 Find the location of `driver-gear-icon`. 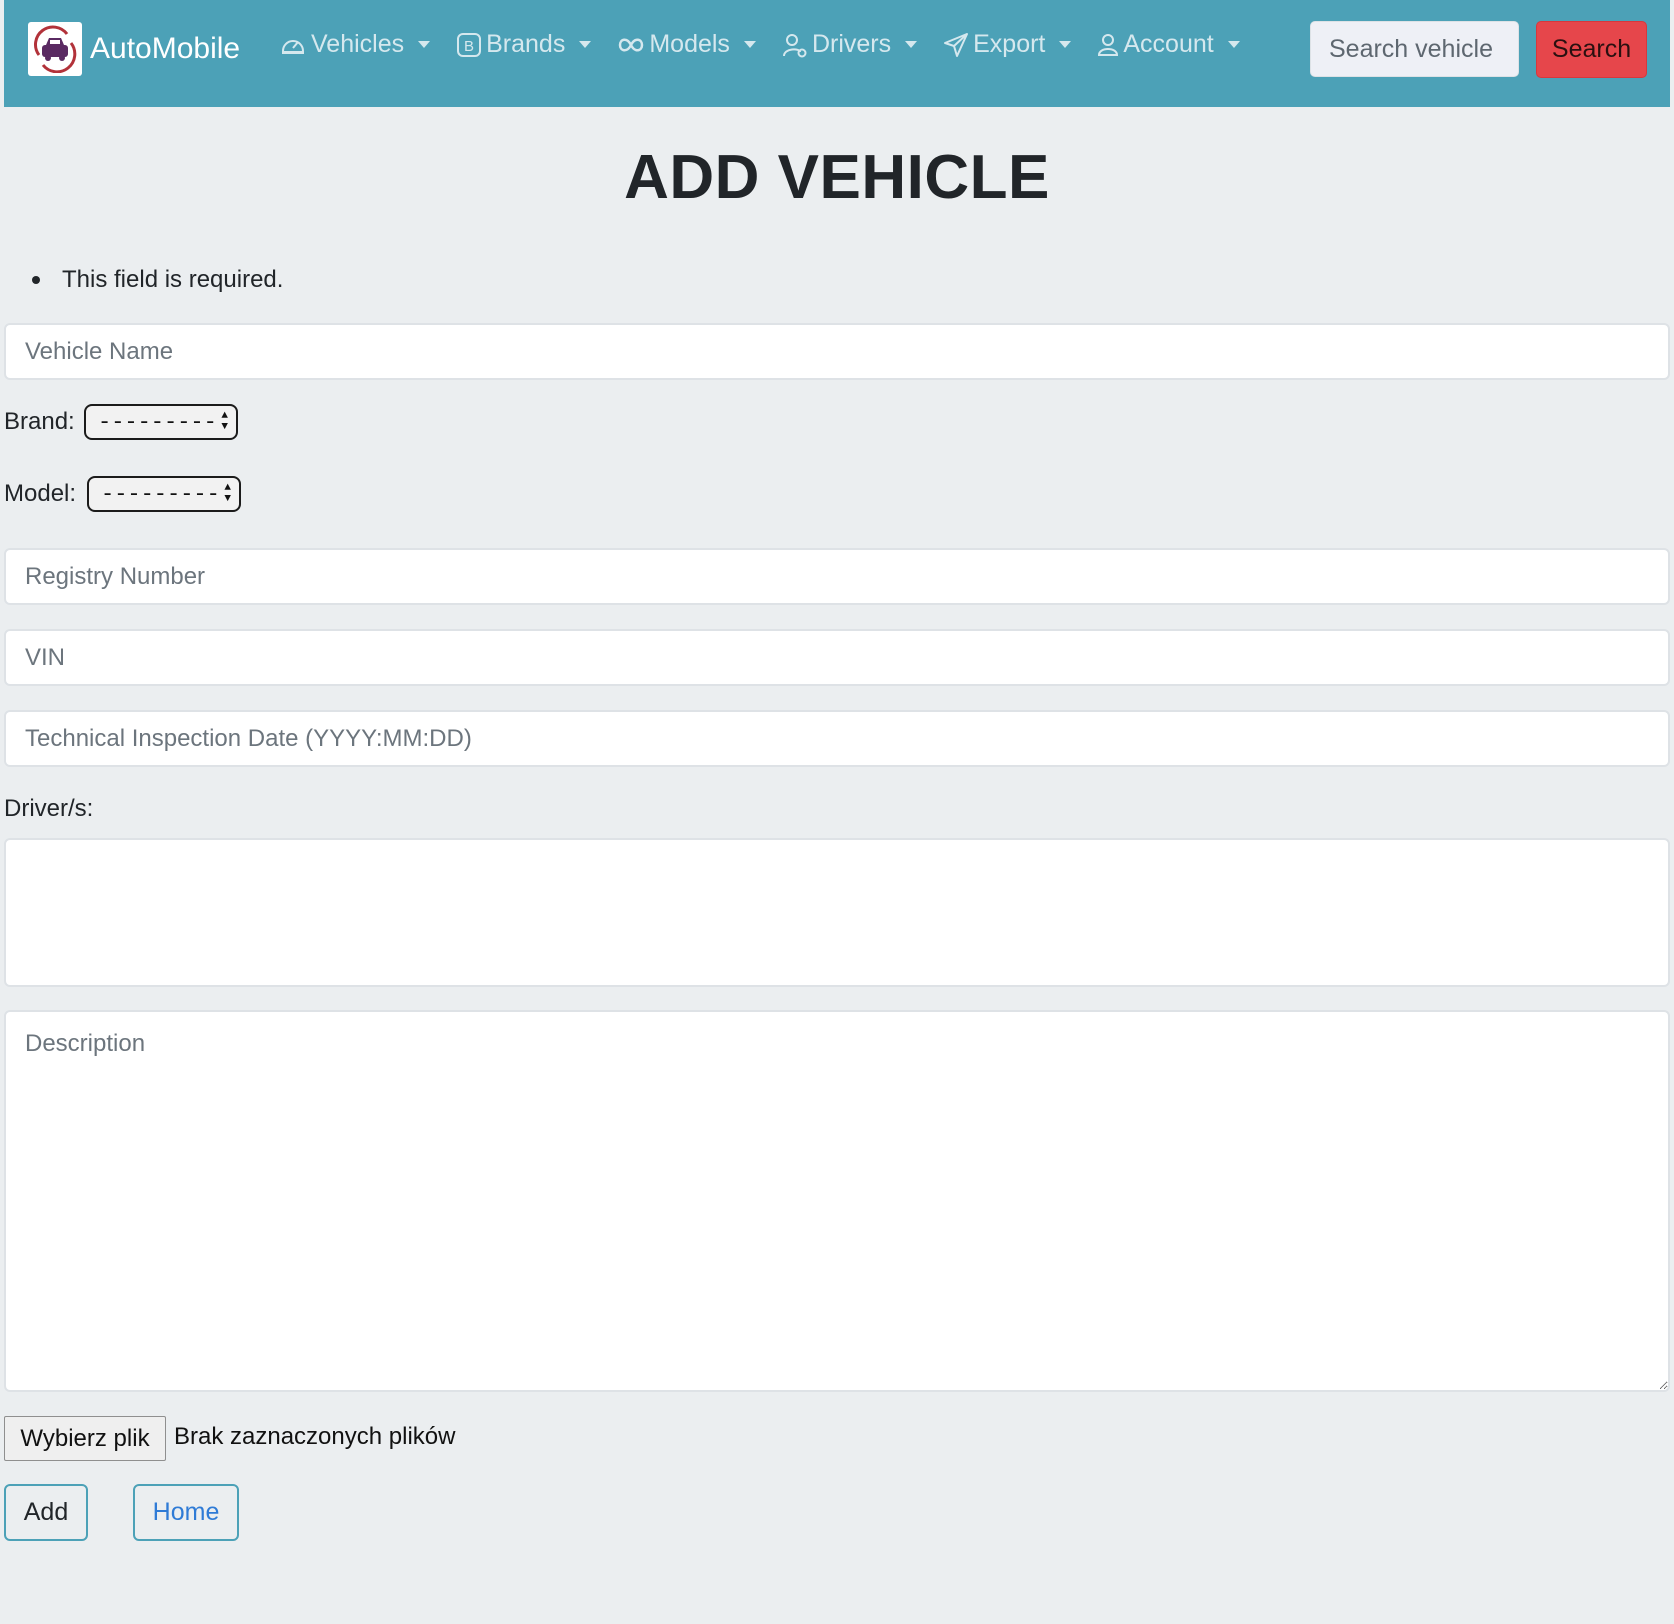

driver-gear-icon is located at coordinates (794, 45).